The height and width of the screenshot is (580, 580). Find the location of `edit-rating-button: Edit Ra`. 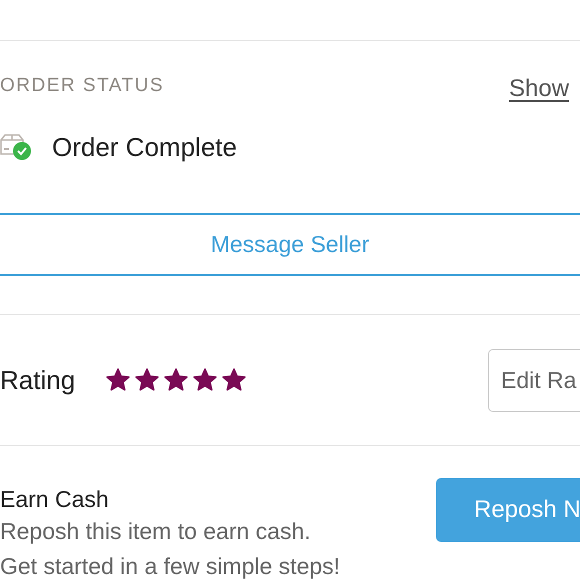

edit-rating-button: Edit Ra is located at coordinates (534, 380).